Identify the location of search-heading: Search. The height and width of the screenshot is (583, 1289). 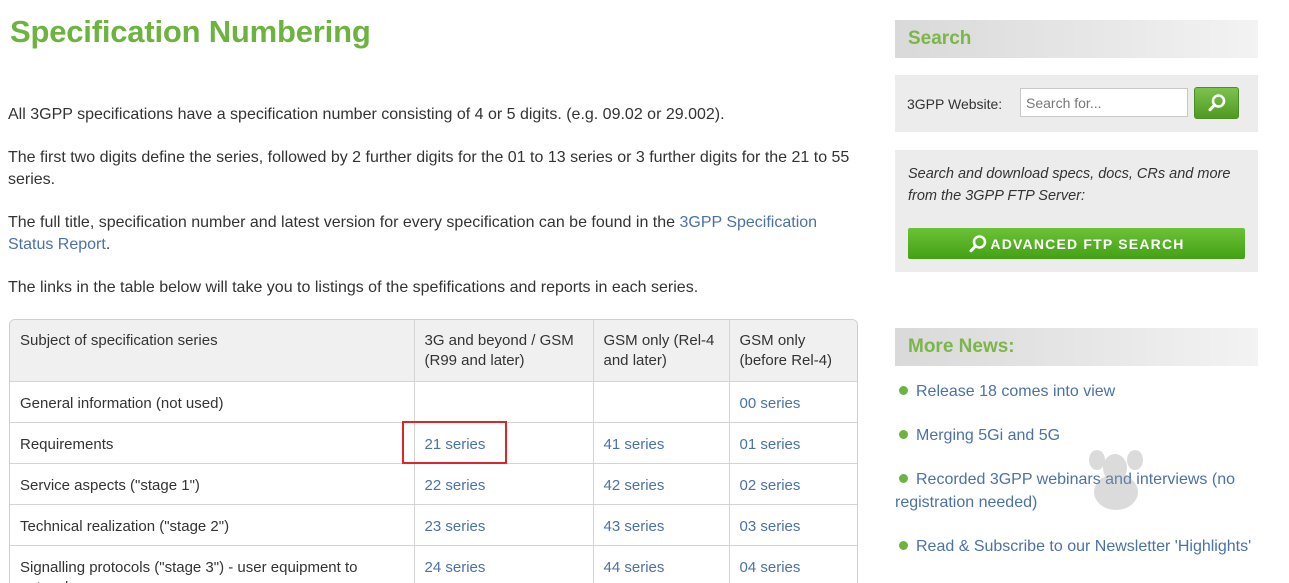
(1076, 39).